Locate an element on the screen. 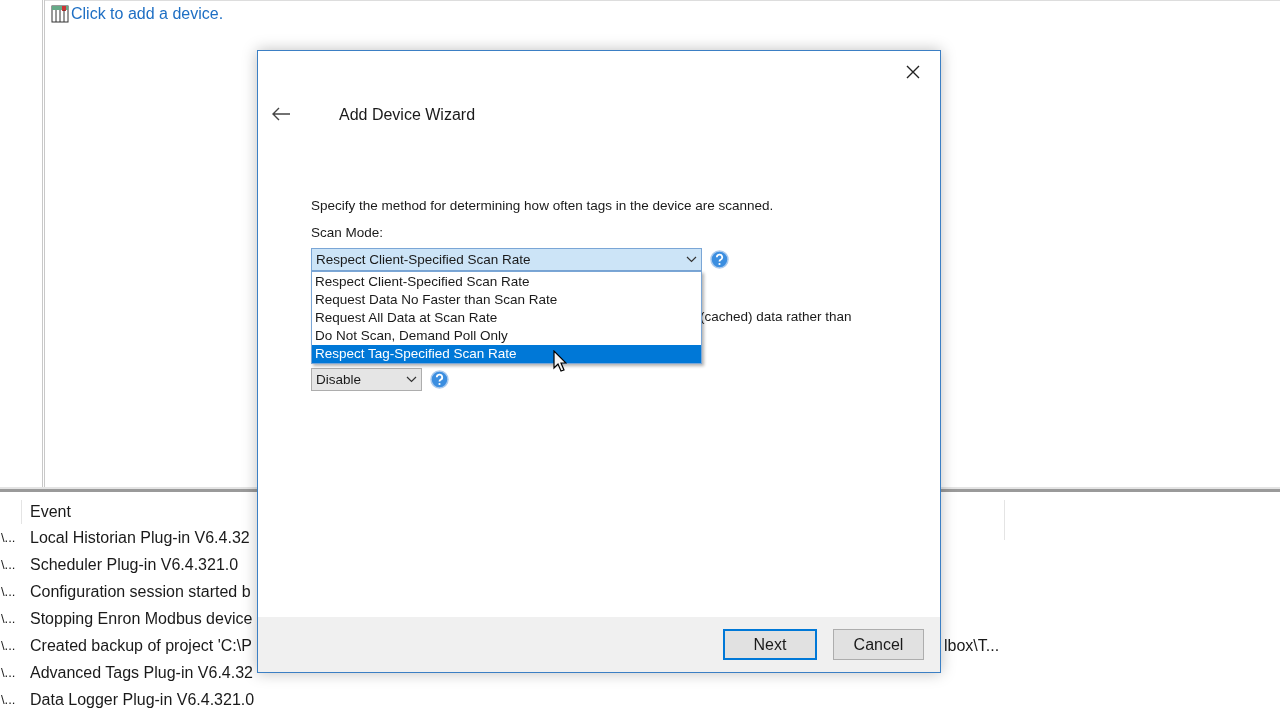  dropdown-option: Respect Tag-Specified Scan Rate is located at coordinates (506, 354).